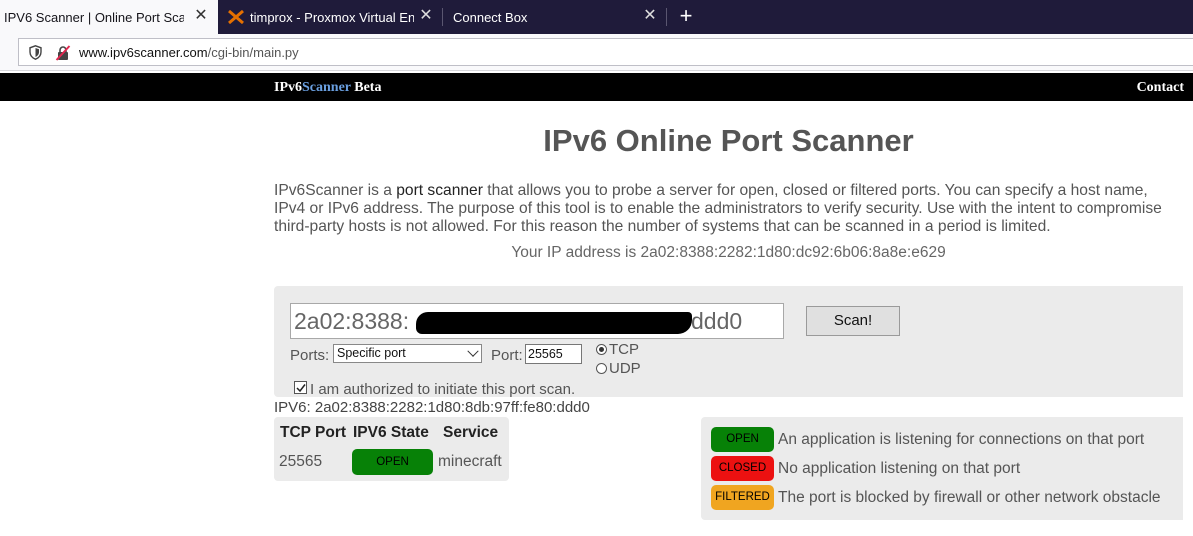 The height and width of the screenshot is (536, 1193). Describe the element at coordinates (94, 17) in the screenshot. I see `tab-title: IPV6 Scanner | Online Port Scan` at that location.